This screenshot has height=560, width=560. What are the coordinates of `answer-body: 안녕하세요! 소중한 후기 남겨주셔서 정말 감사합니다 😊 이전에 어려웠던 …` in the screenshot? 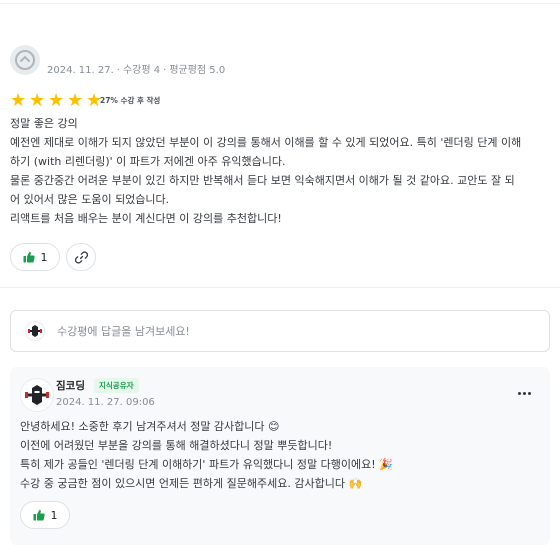 It's located at (206, 455).